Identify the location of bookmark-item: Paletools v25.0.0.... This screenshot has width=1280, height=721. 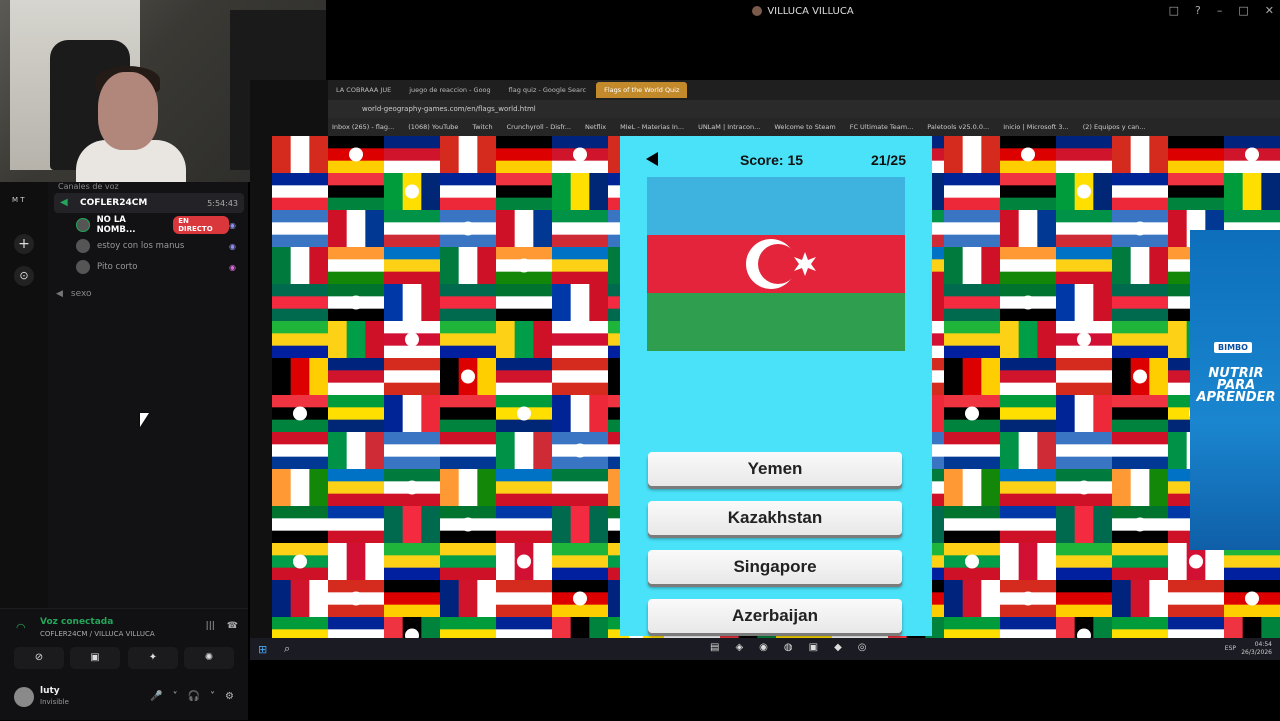
(958, 127).